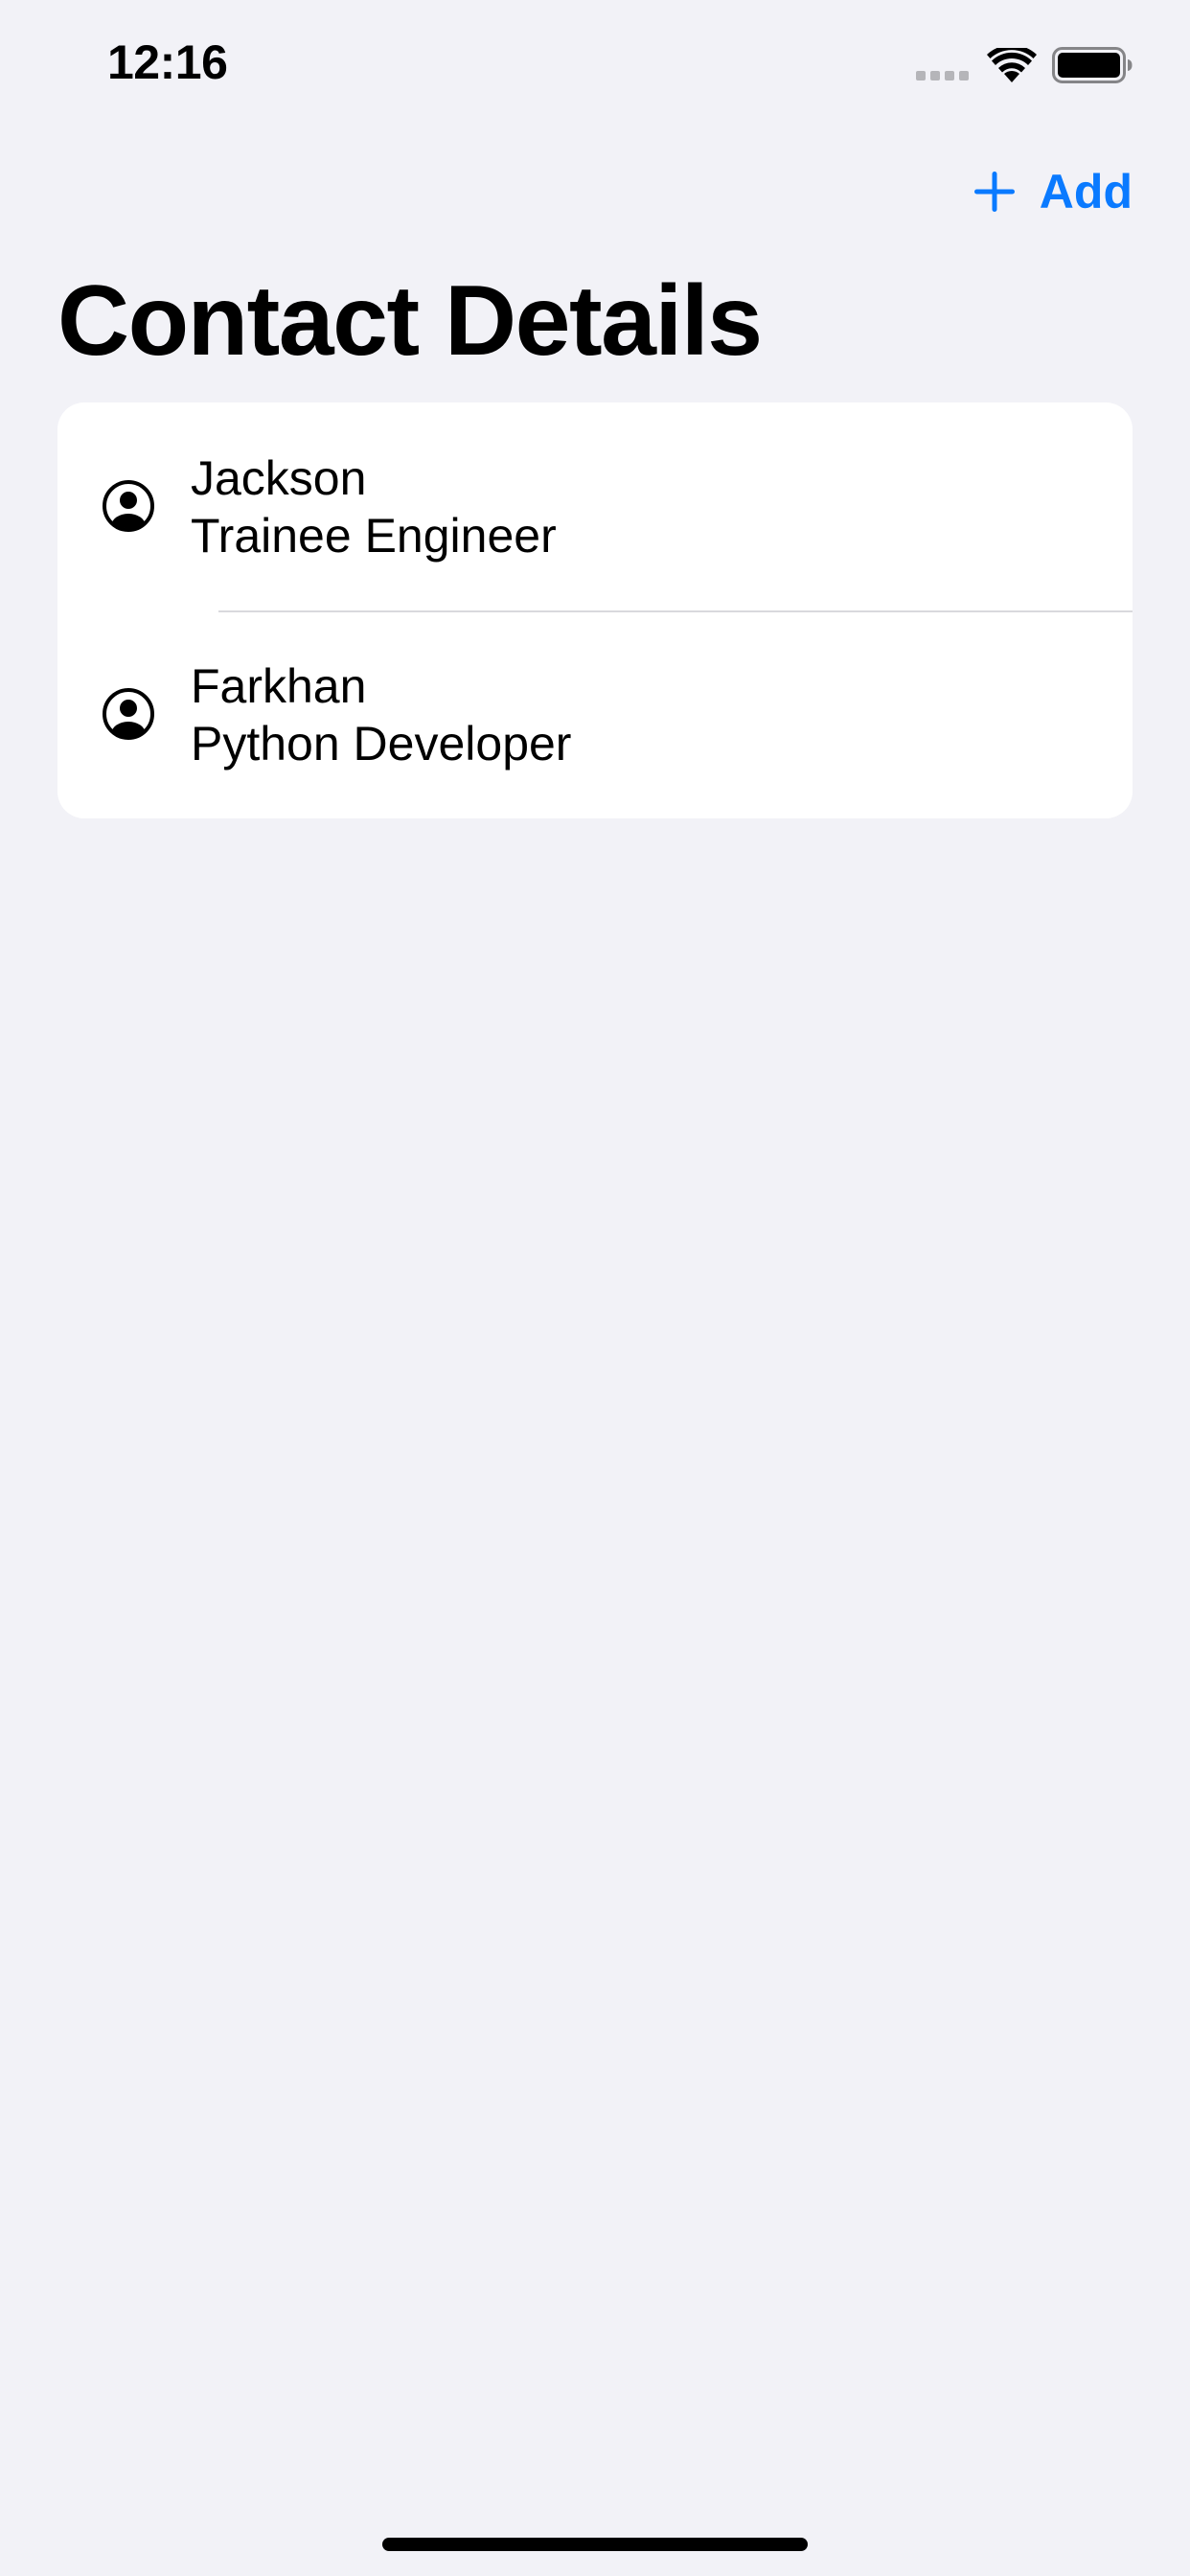 The height and width of the screenshot is (2576, 1190). Describe the element at coordinates (167, 62) in the screenshot. I see `status-time: 12:16` at that location.